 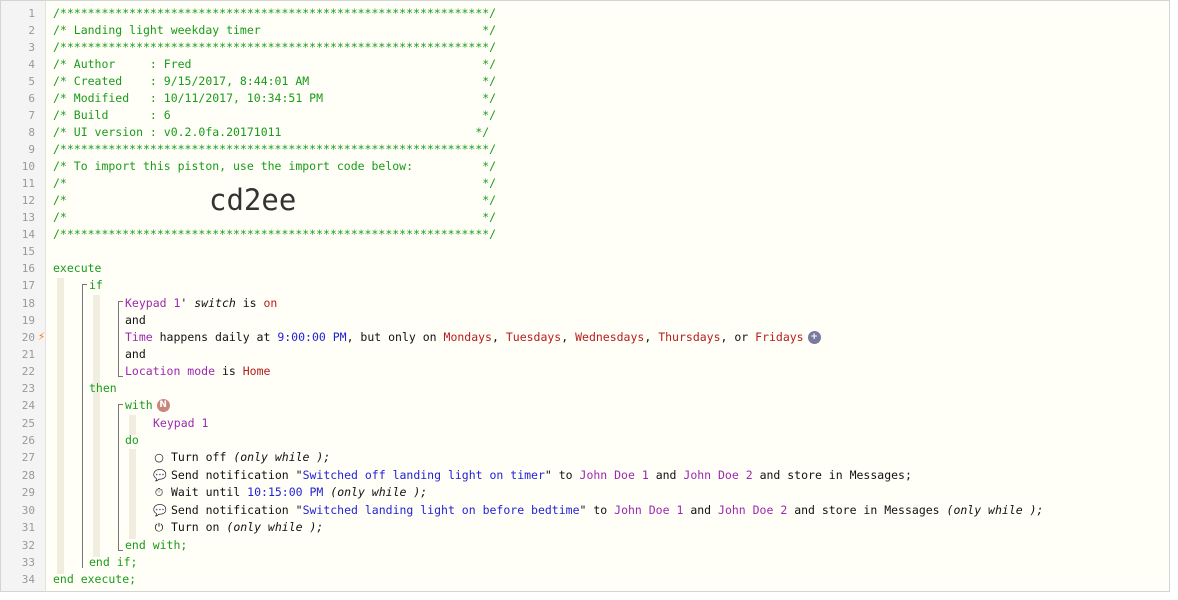 What do you see at coordinates (28, 234) in the screenshot?
I see `line-number: 14` at bounding box center [28, 234].